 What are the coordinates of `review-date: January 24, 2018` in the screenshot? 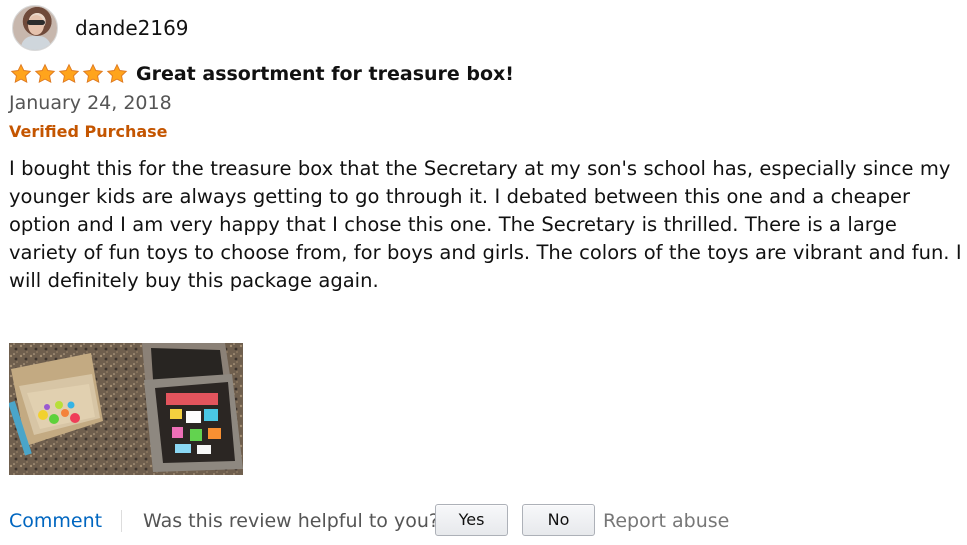 It's located at (90, 103).